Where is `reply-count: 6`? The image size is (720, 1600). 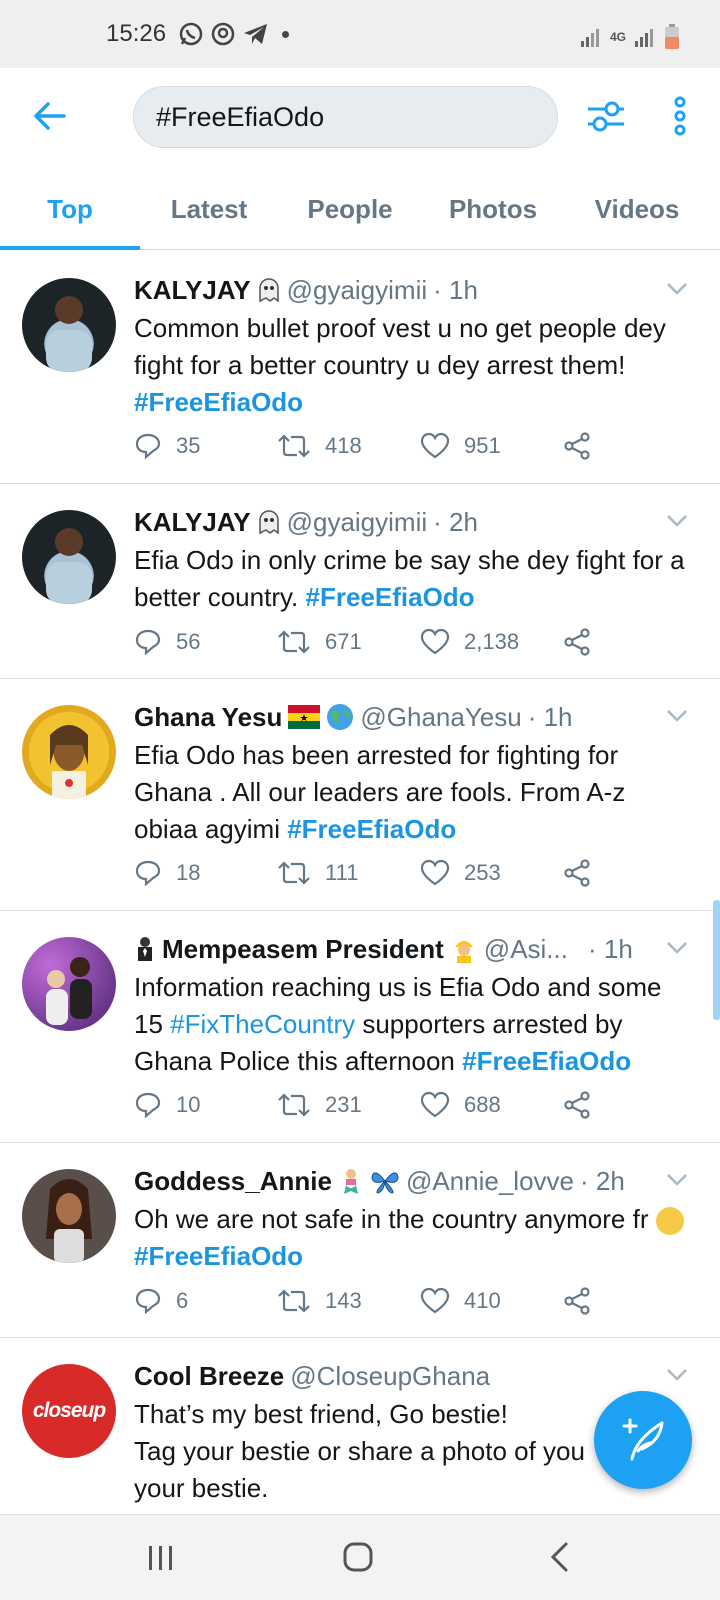 reply-count: 6 is located at coordinates (182, 1300).